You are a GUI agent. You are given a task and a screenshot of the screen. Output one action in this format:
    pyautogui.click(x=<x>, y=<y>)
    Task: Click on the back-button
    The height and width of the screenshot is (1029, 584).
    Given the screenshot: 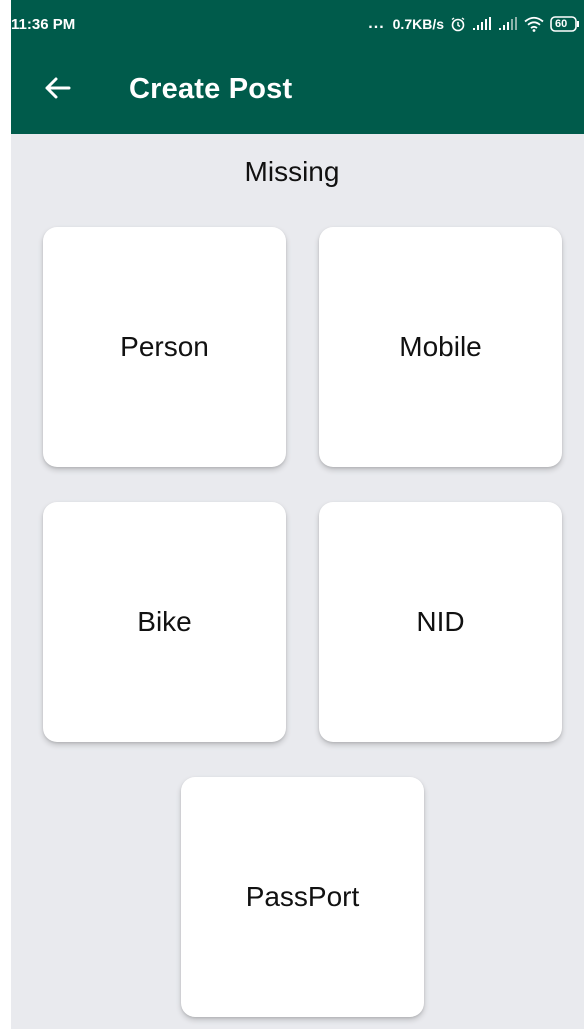 What is the action you would take?
    pyautogui.click(x=57, y=90)
    